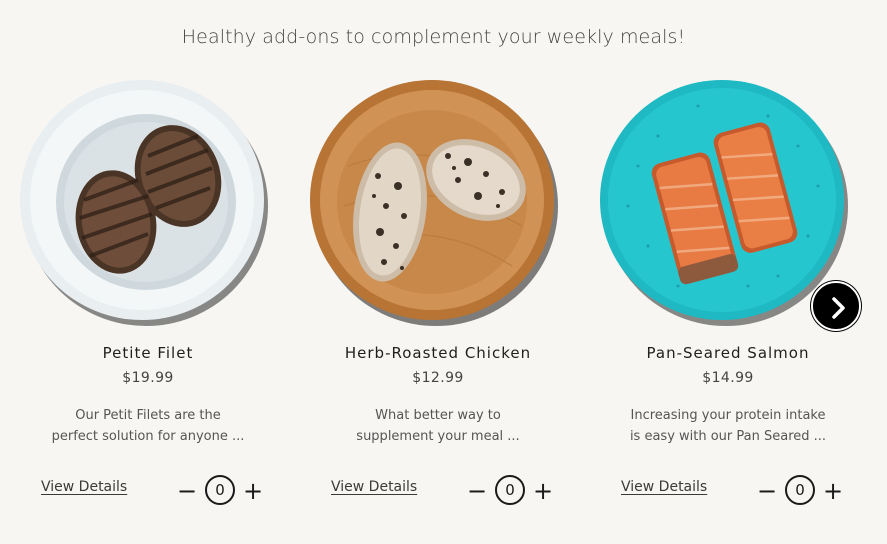 Image resolution: width=887 pixels, height=544 pixels. I want to click on product-image-herb-roasted-chicken, so click(438, 202).